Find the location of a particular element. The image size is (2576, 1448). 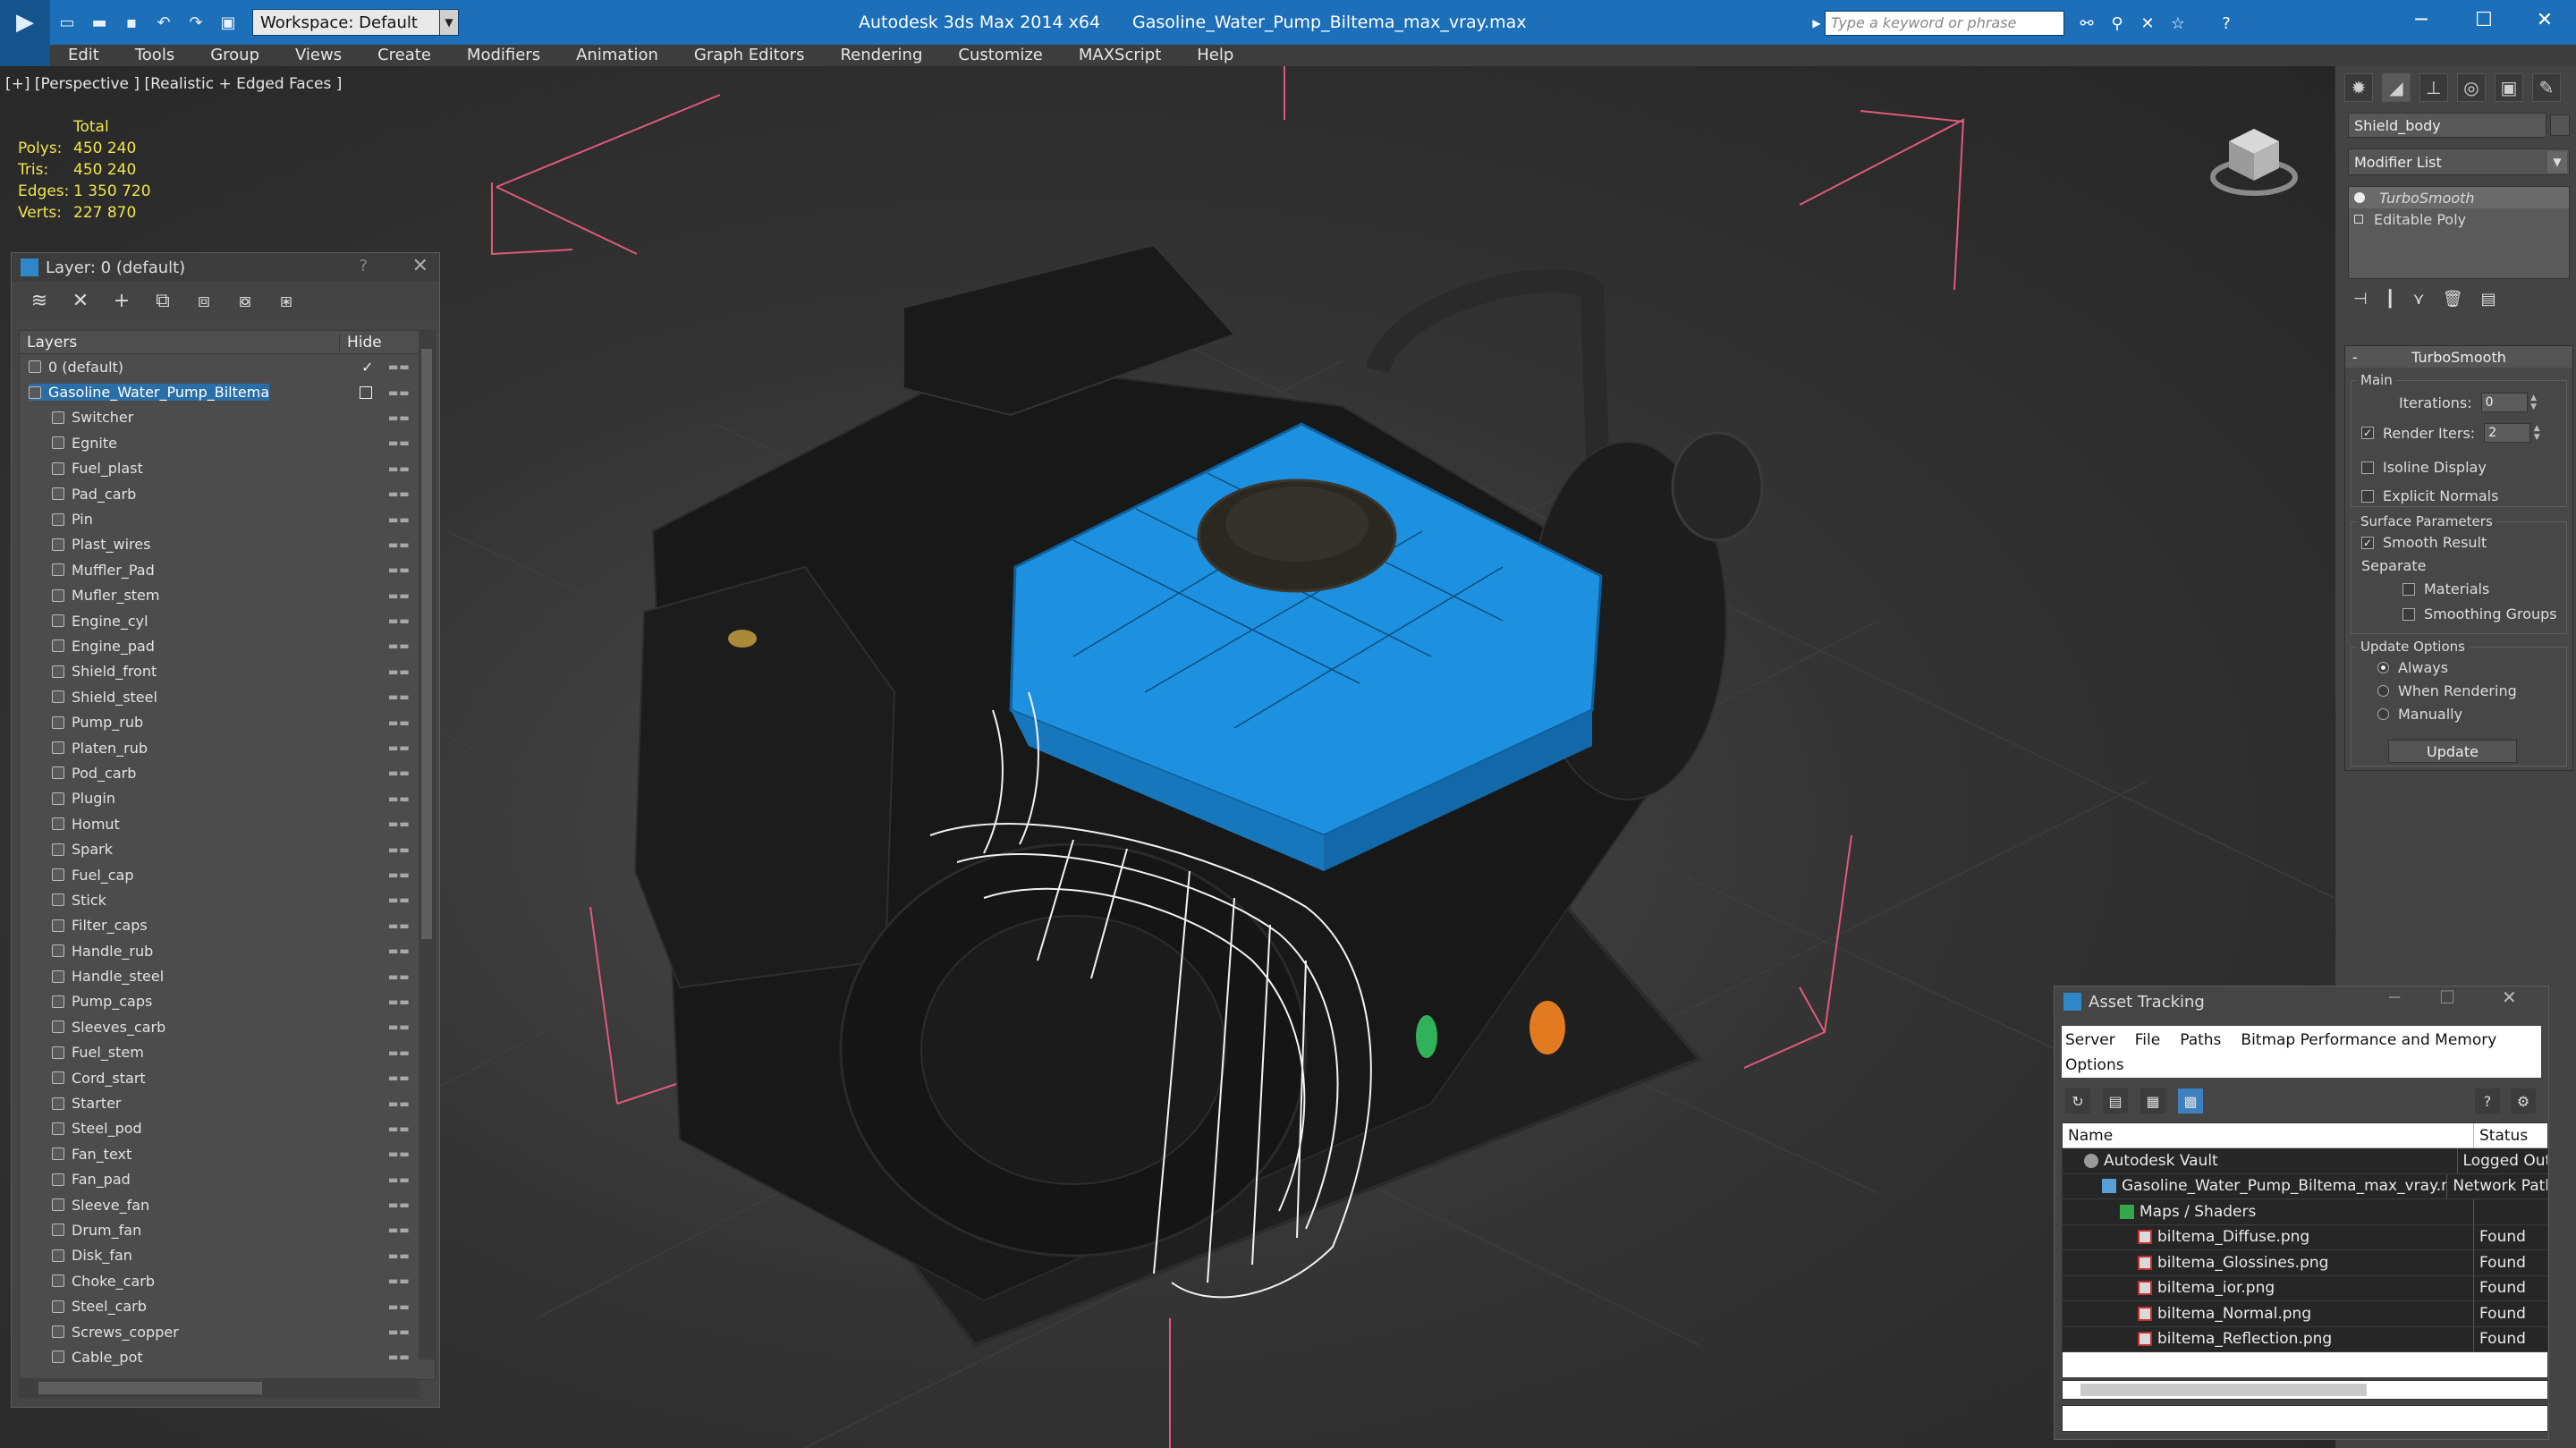

layer-item-name: Pump_rub is located at coordinates (97, 722).